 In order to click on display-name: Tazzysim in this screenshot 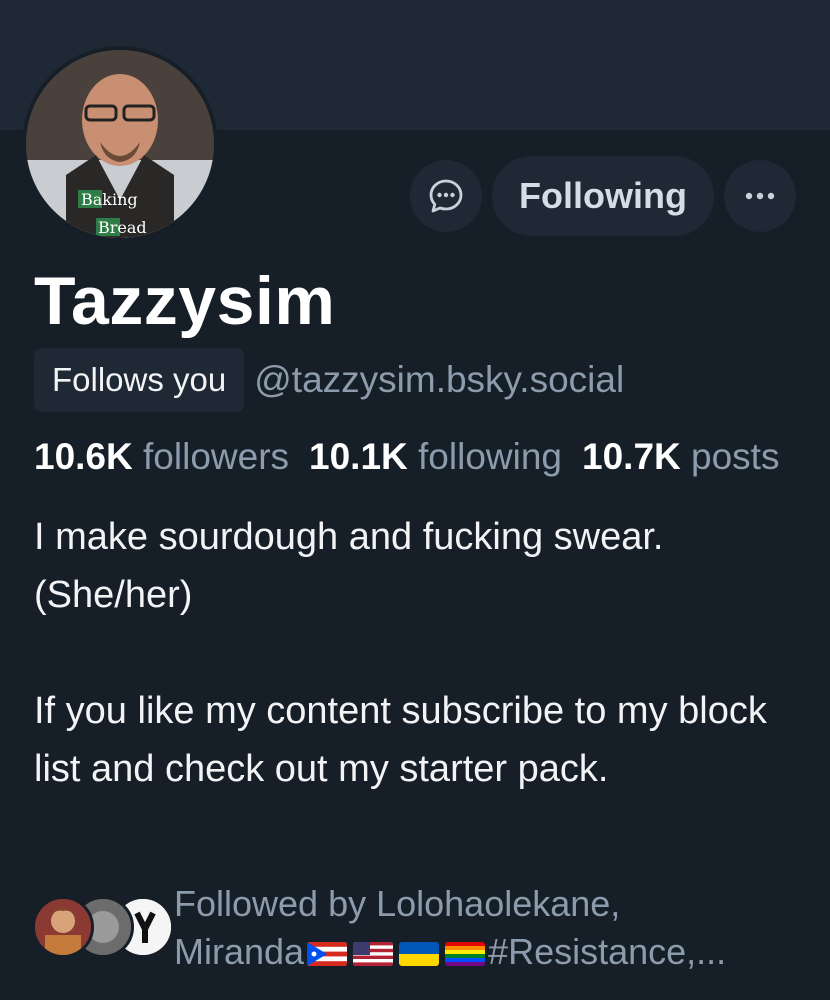, I will do `click(185, 301)`.